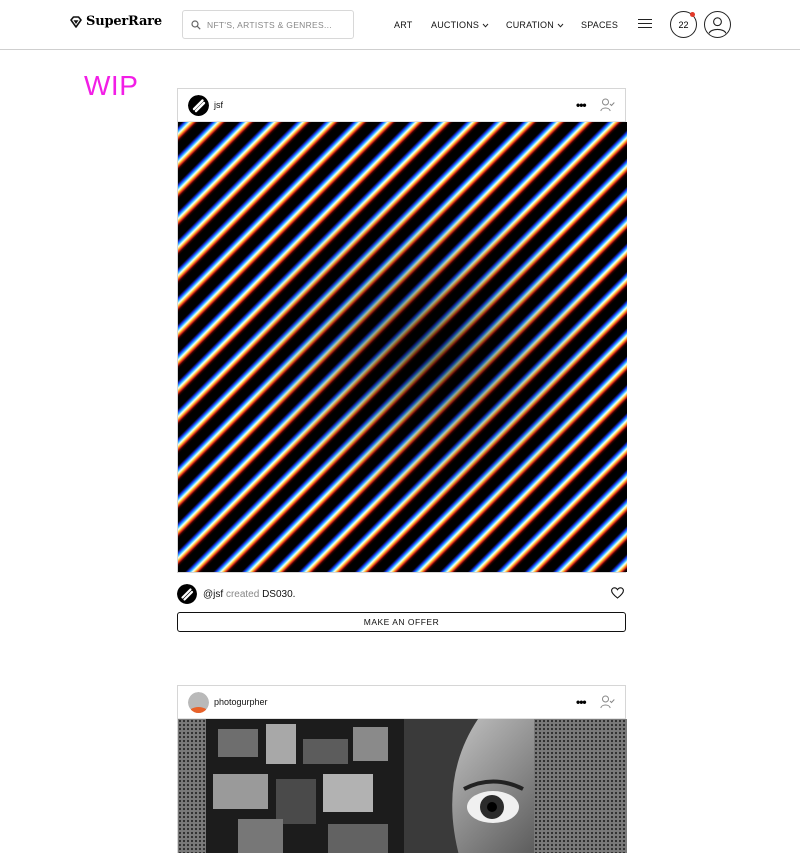 The width and height of the screenshot is (800, 853). Describe the element at coordinates (111, 85) in the screenshot. I see `wip-banner: WIP` at that location.